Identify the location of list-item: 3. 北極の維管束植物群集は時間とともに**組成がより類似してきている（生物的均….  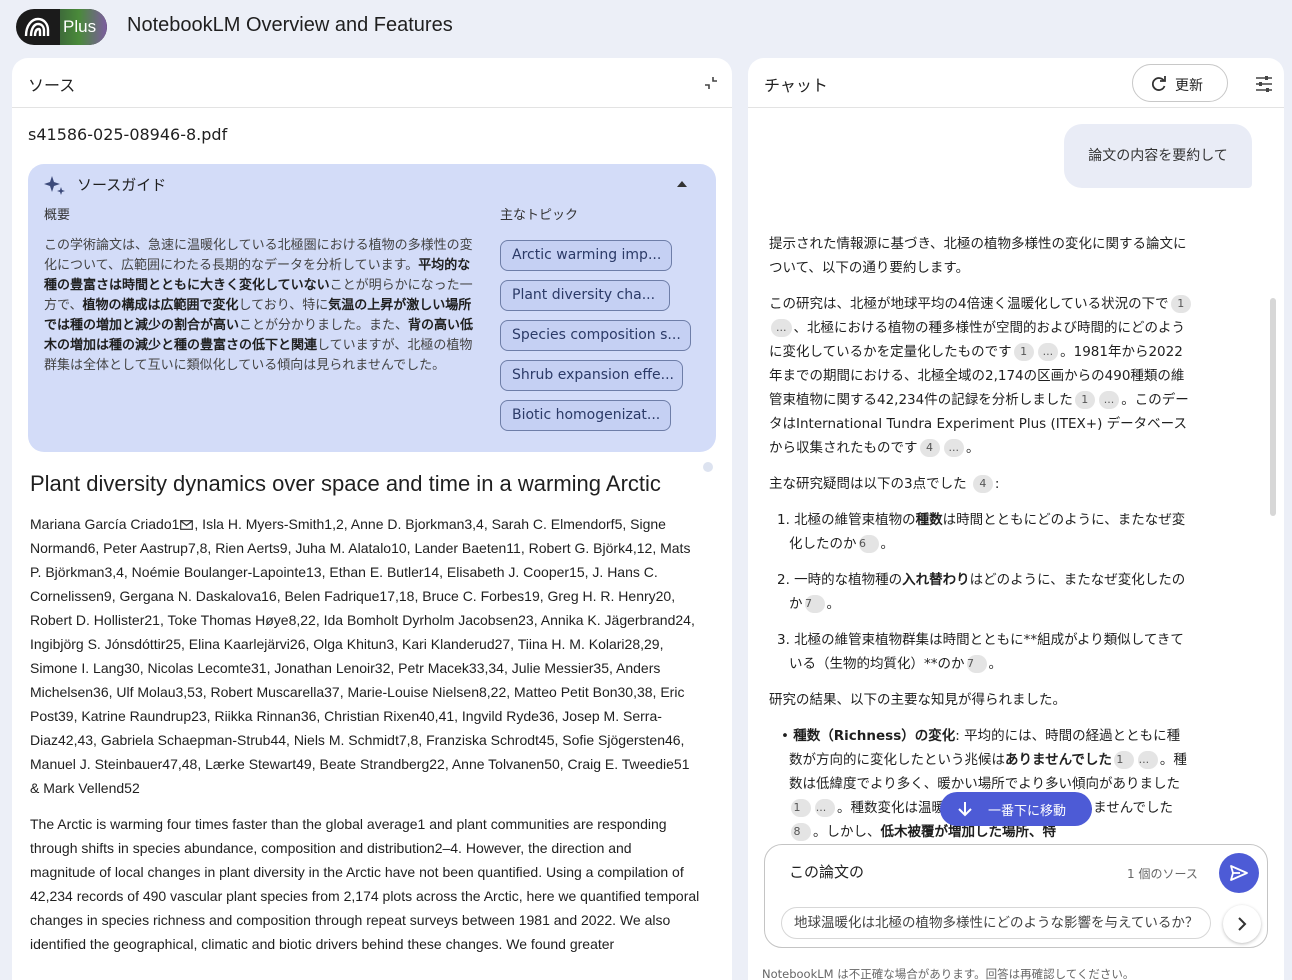
(981, 652).